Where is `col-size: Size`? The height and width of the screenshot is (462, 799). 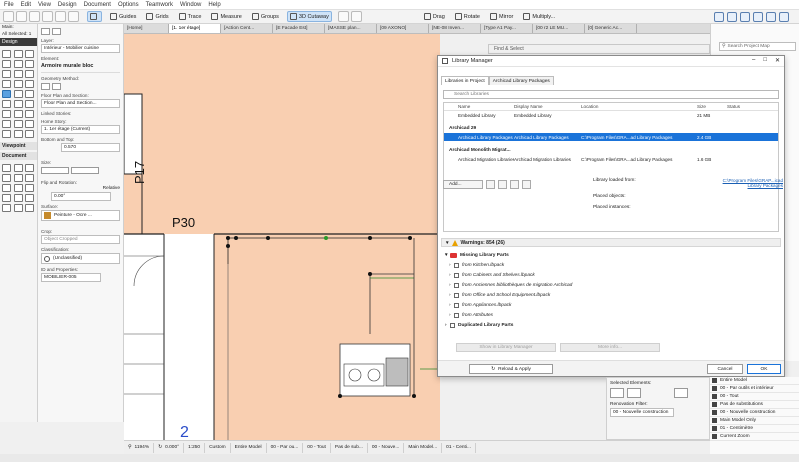 col-size: Size is located at coordinates (712, 106).